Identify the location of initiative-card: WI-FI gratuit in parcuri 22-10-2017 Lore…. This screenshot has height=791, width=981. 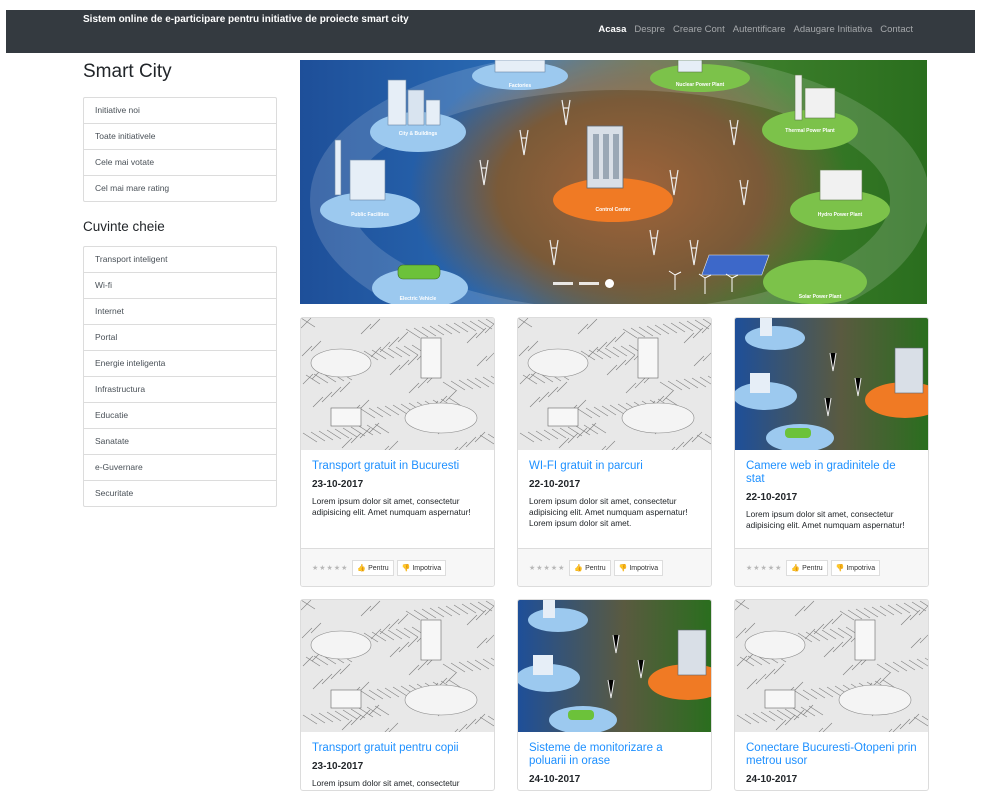
(614, 452).